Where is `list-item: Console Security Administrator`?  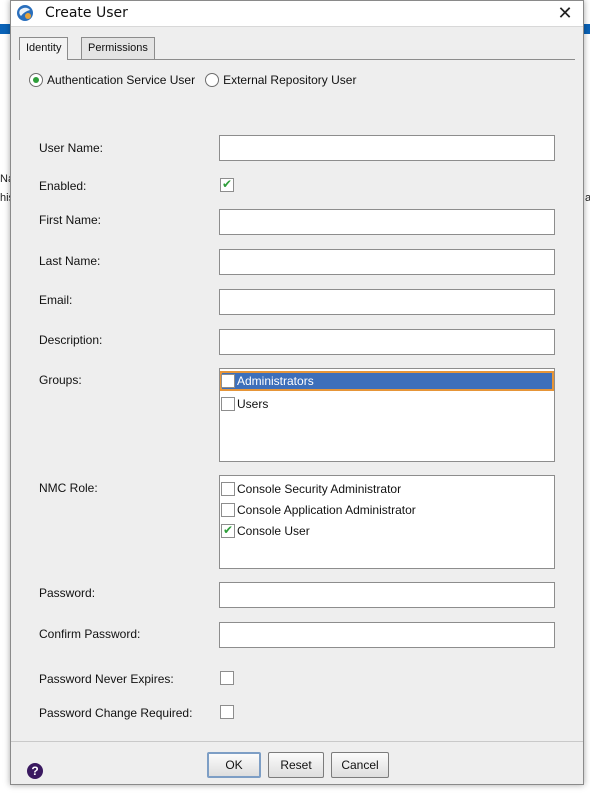 list-item: Console Security Administrator is located at coordinates (387, 489).